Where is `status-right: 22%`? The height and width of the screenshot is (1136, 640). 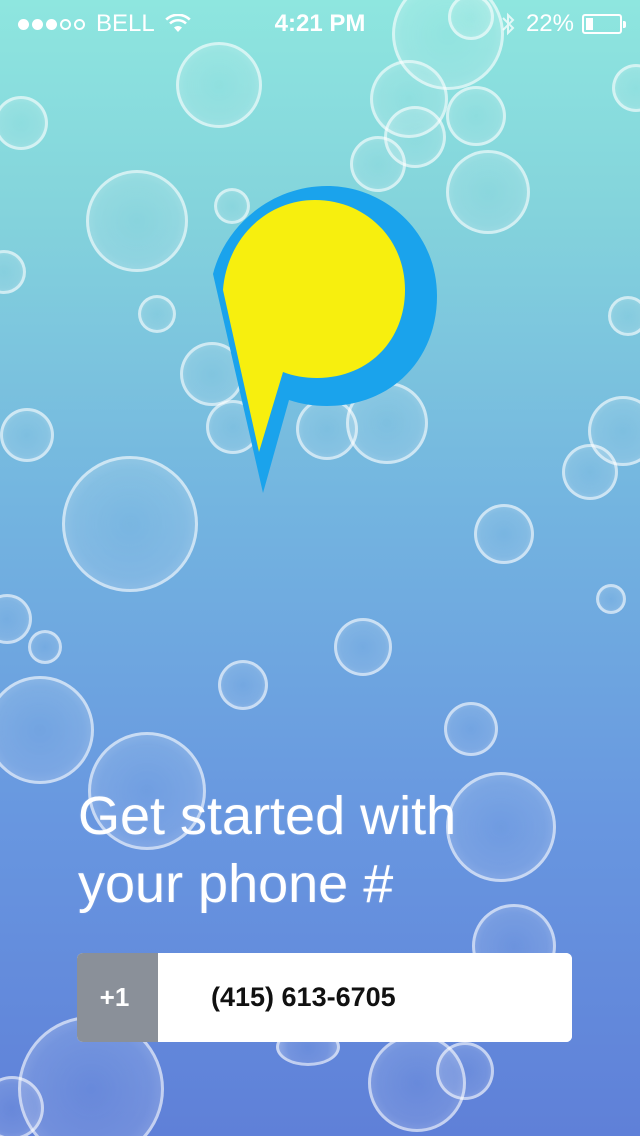 status-right: 22% is located at coordinates (563, 24).